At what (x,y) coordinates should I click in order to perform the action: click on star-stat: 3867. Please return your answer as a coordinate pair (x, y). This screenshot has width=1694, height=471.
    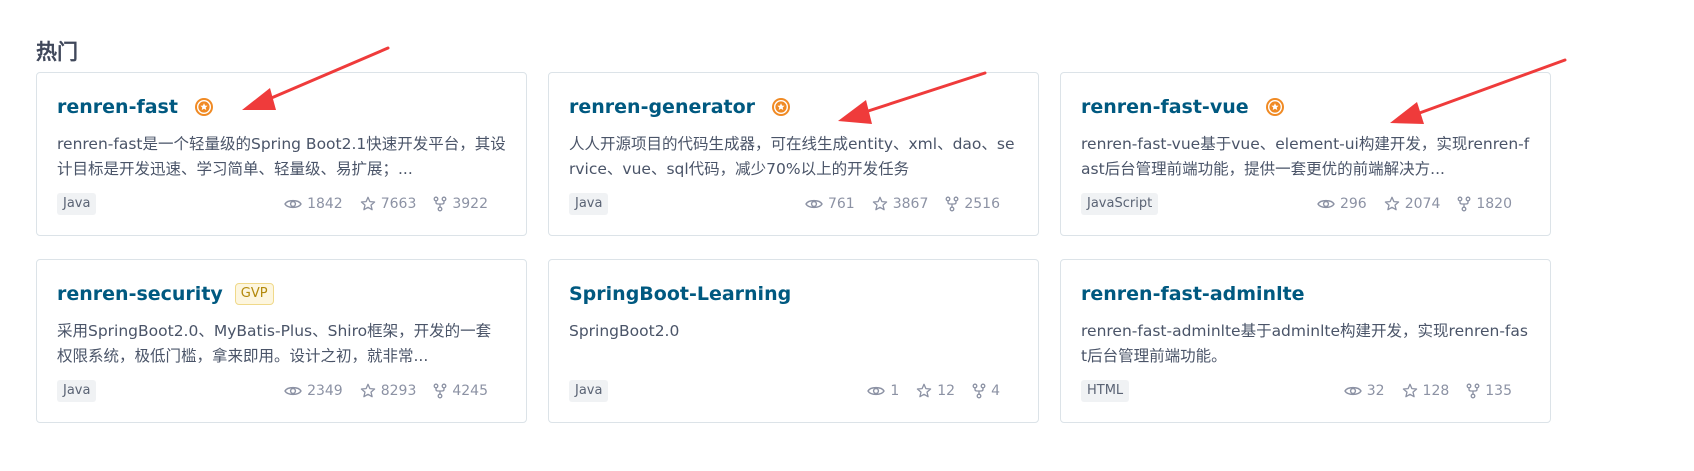
    Looking at the image, I should click on (900, 204).